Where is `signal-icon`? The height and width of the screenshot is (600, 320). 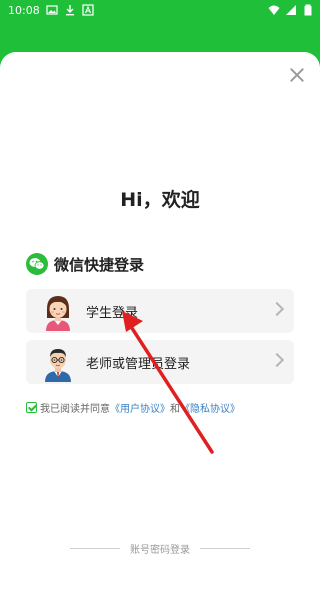
signal-icon is located at coordinates (291, 10).